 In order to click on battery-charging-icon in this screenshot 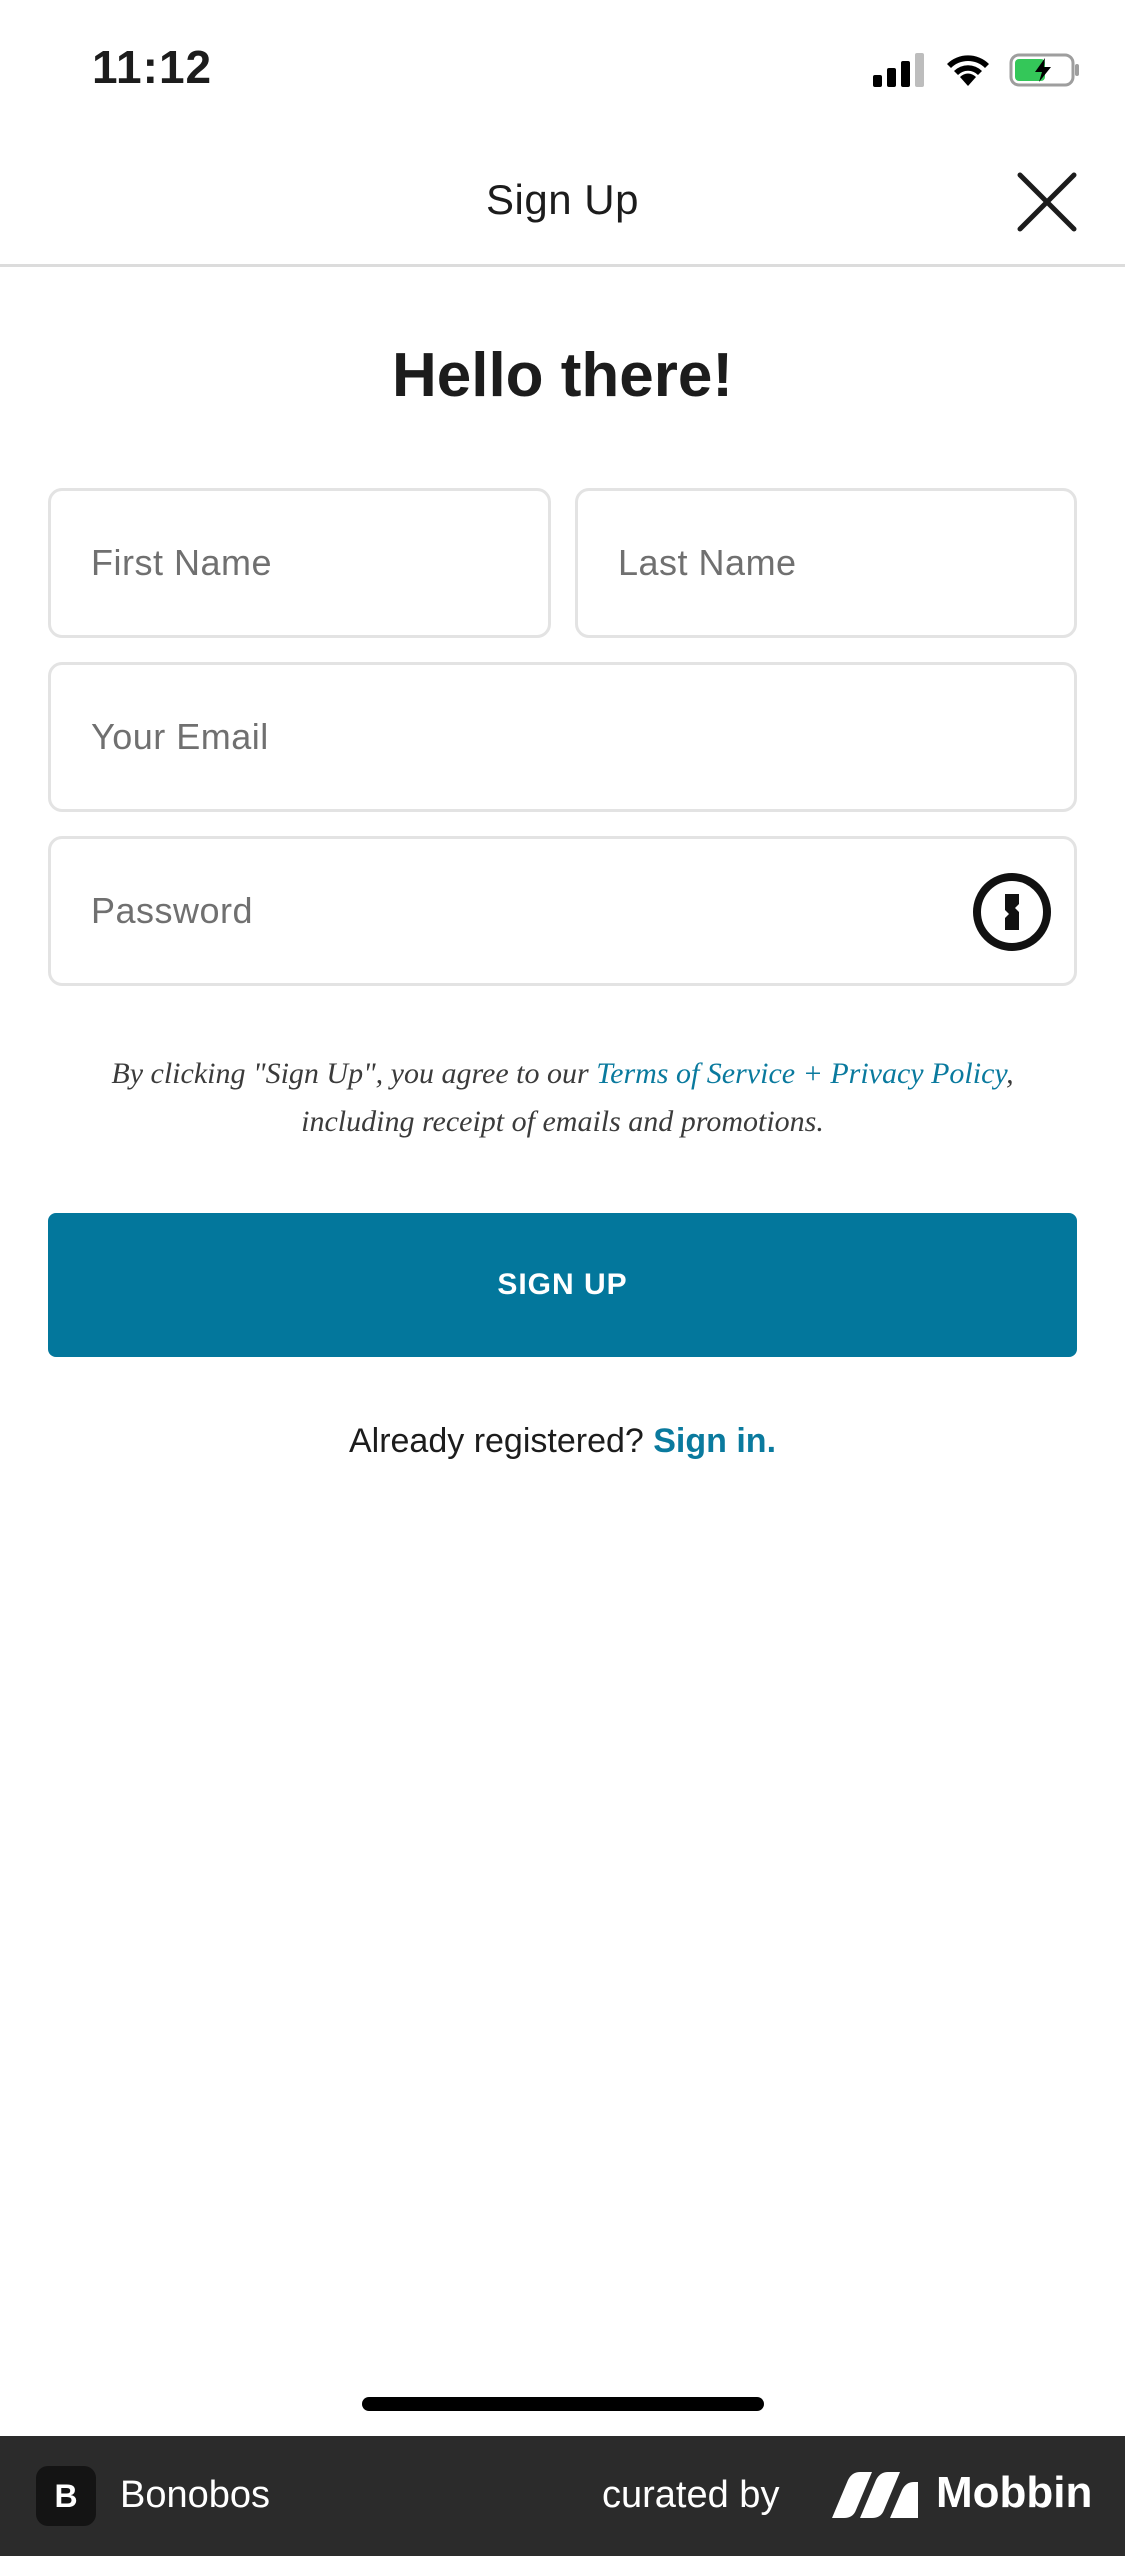, I will do `click(1044, 70)`.